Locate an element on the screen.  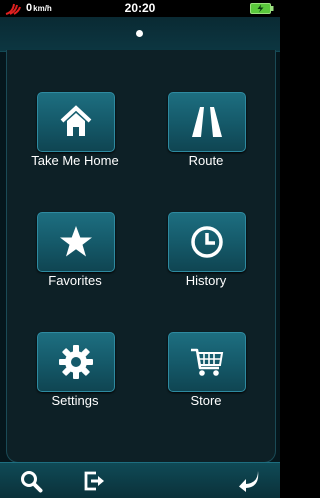
take-me-home-button is located at coordinates (76, 122).